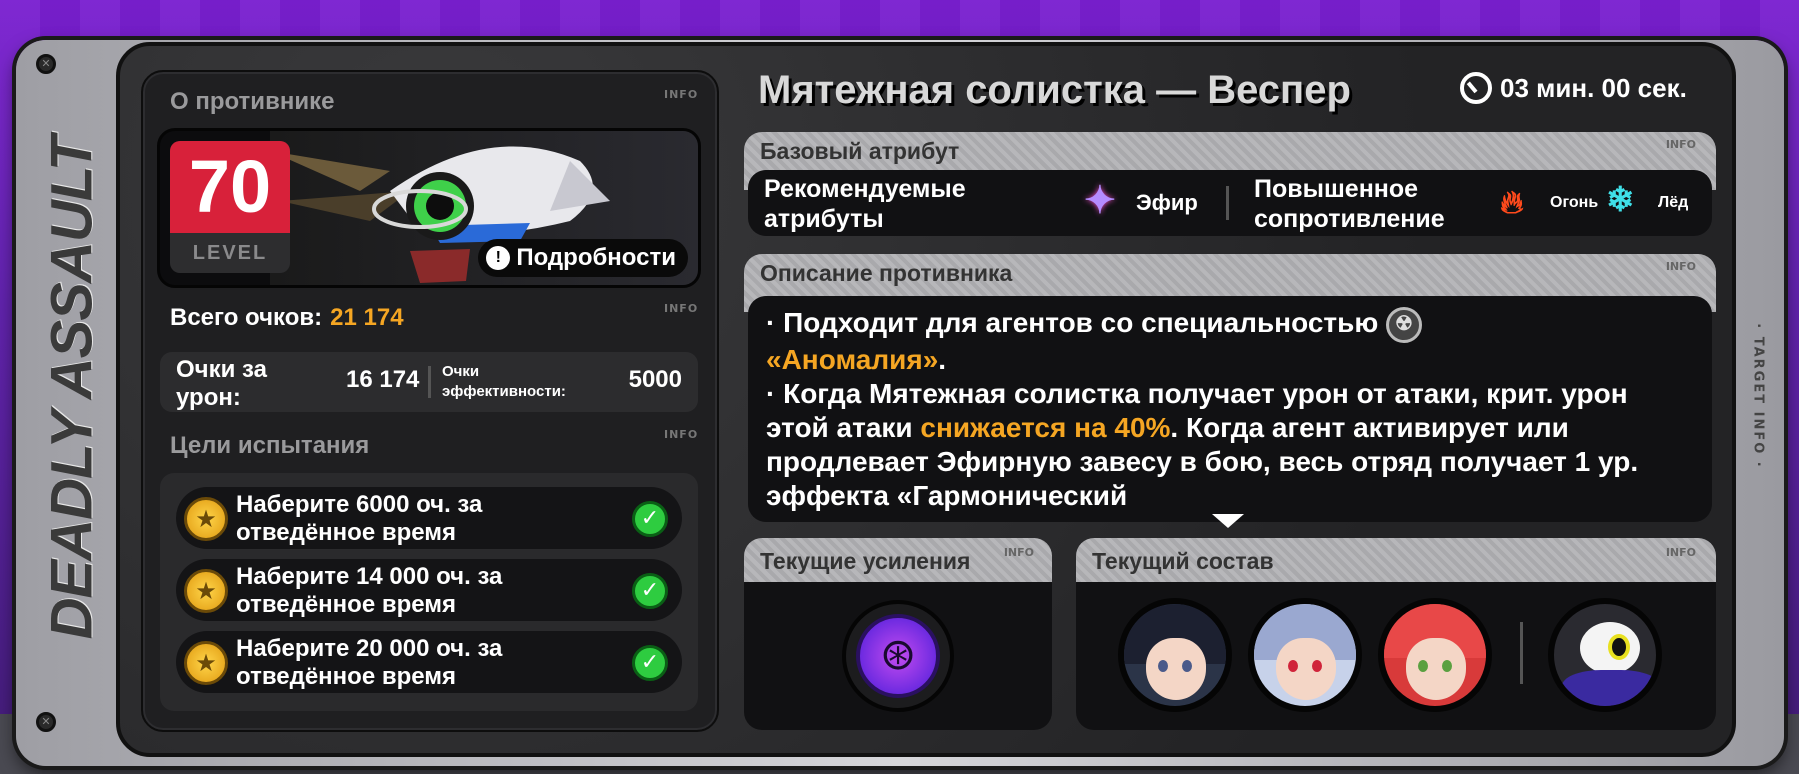 The height and width of the screenshot is (774, 1799). What do you see at coordinates (1593, 87) in the screenshot?
I see `timer-value: 03 мин. 00 сек.` at bounding box center [1593, 87].